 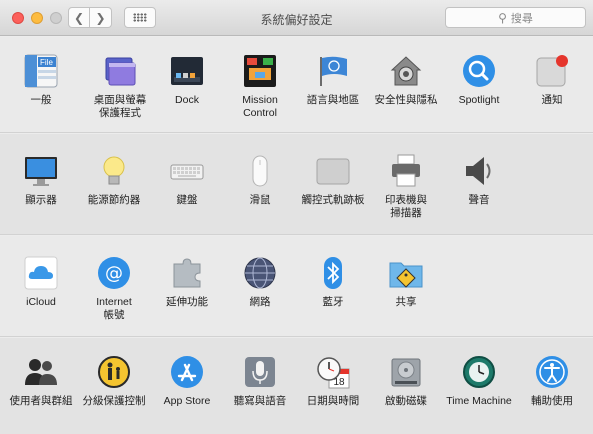 What do you see at coordinates (187, 401) in the screenshot?
I see `pane-label: App Store` at bounding box center [187, 401].